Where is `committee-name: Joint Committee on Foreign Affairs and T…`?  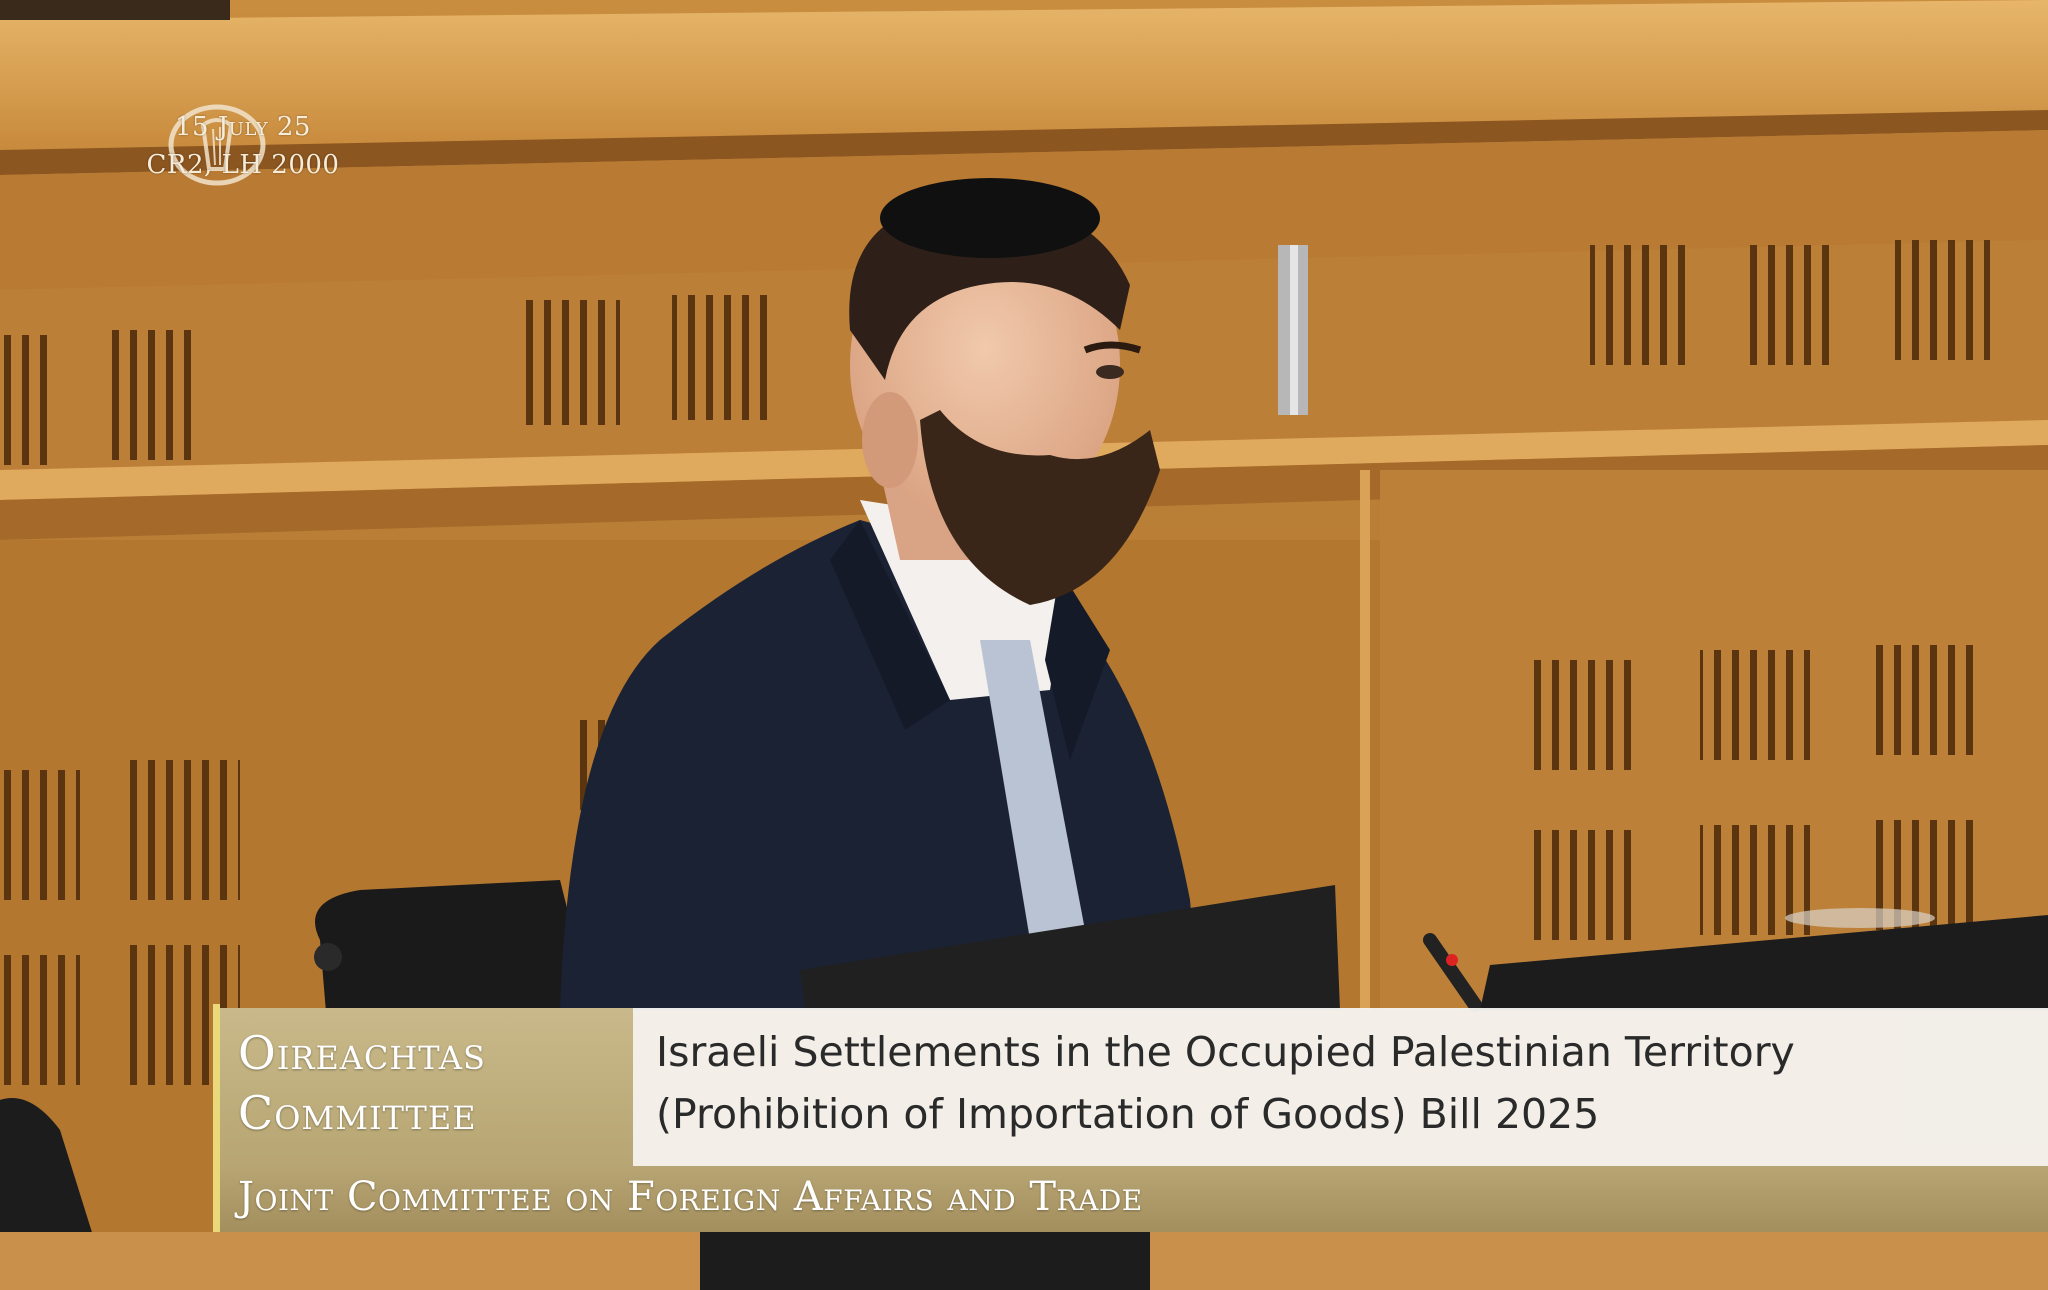
committee-name: Joint Committee on Foreign Affairs and T… is located at coordinates (690, 1197).